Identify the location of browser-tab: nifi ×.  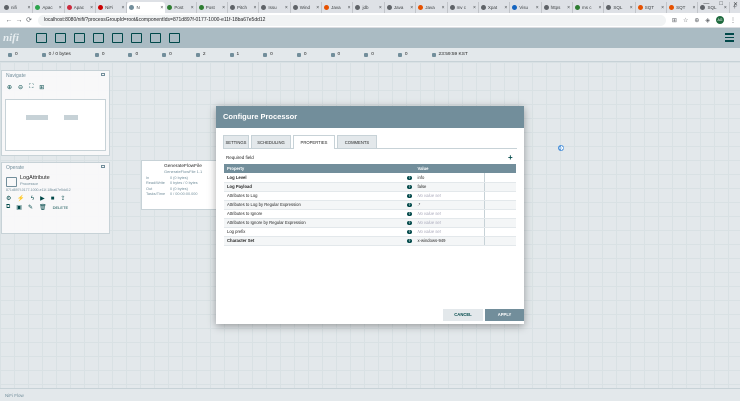
(18, 7).